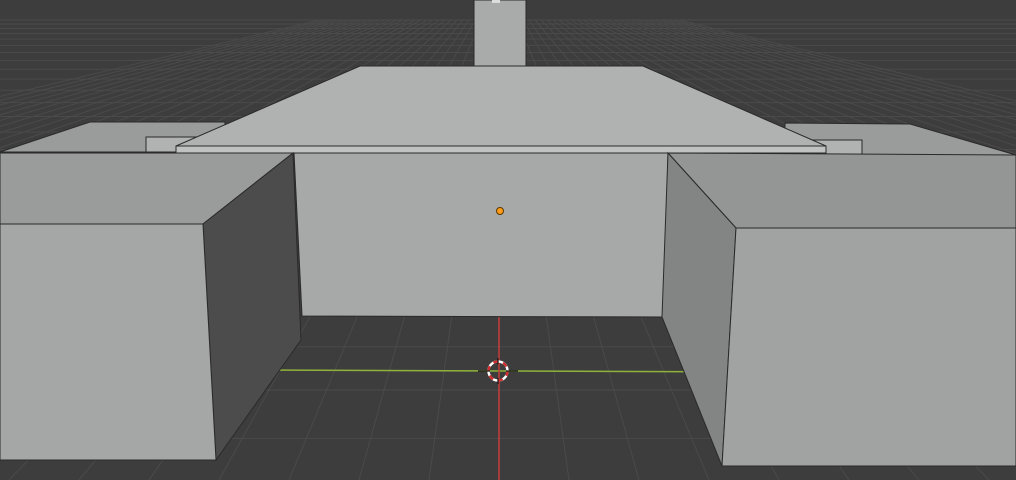 The image size is (1016, 480). I want to click on center-slab-front, so click(481, 235).